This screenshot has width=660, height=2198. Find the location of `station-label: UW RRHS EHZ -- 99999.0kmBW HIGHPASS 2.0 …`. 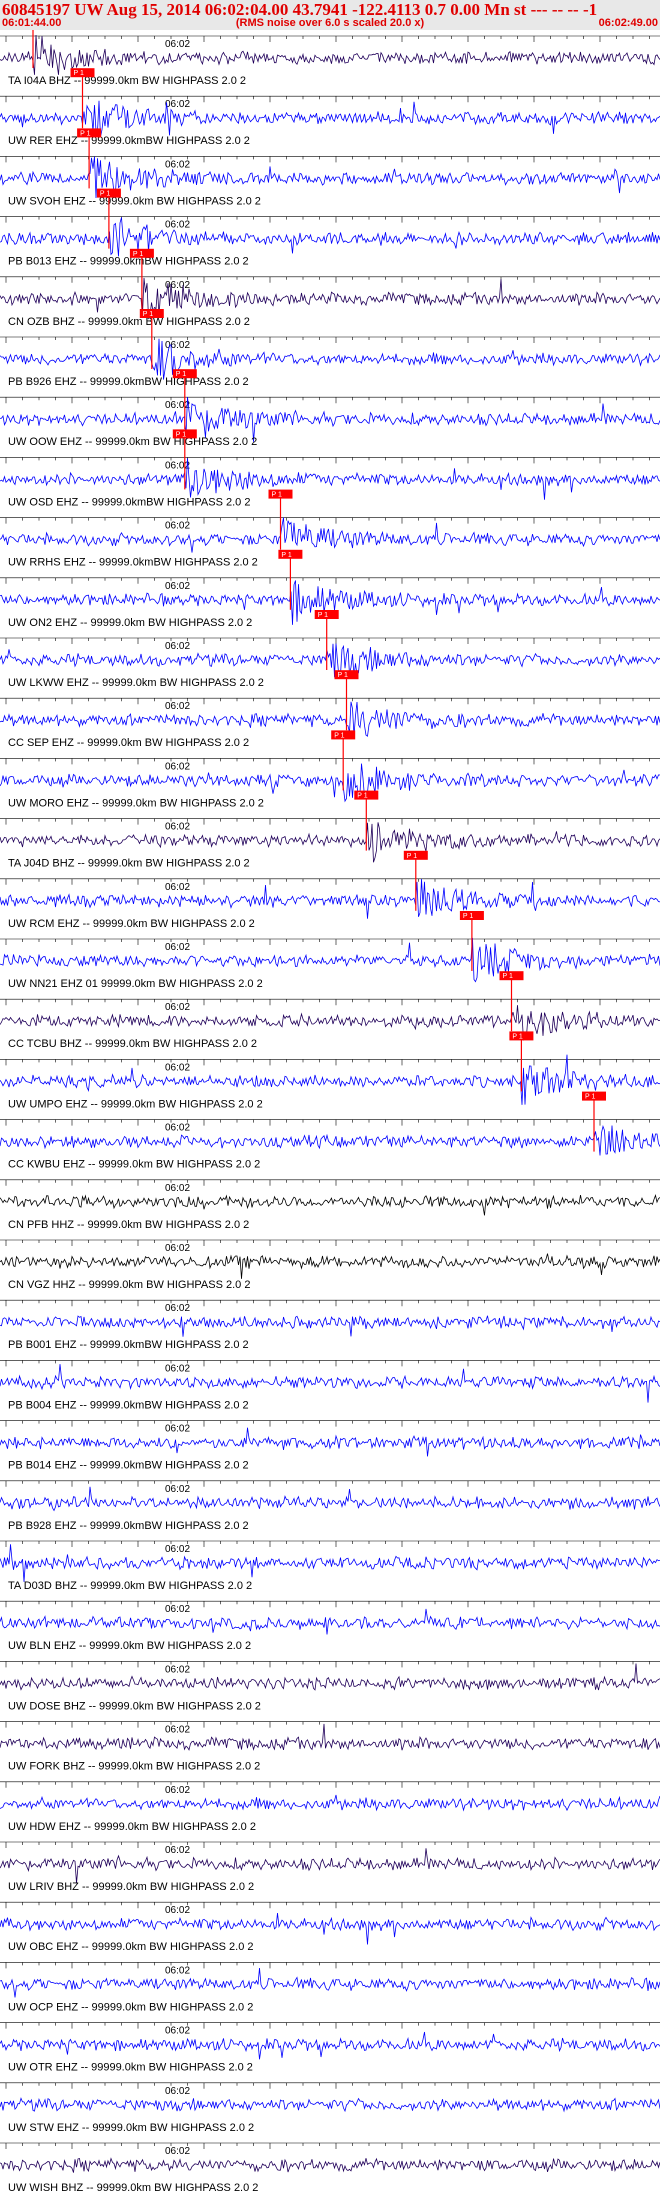

station-label: UW RRHS EHZ -- 99999.0kmBW HIGHPASS 2.0 … is located at coordinates (133, 563).